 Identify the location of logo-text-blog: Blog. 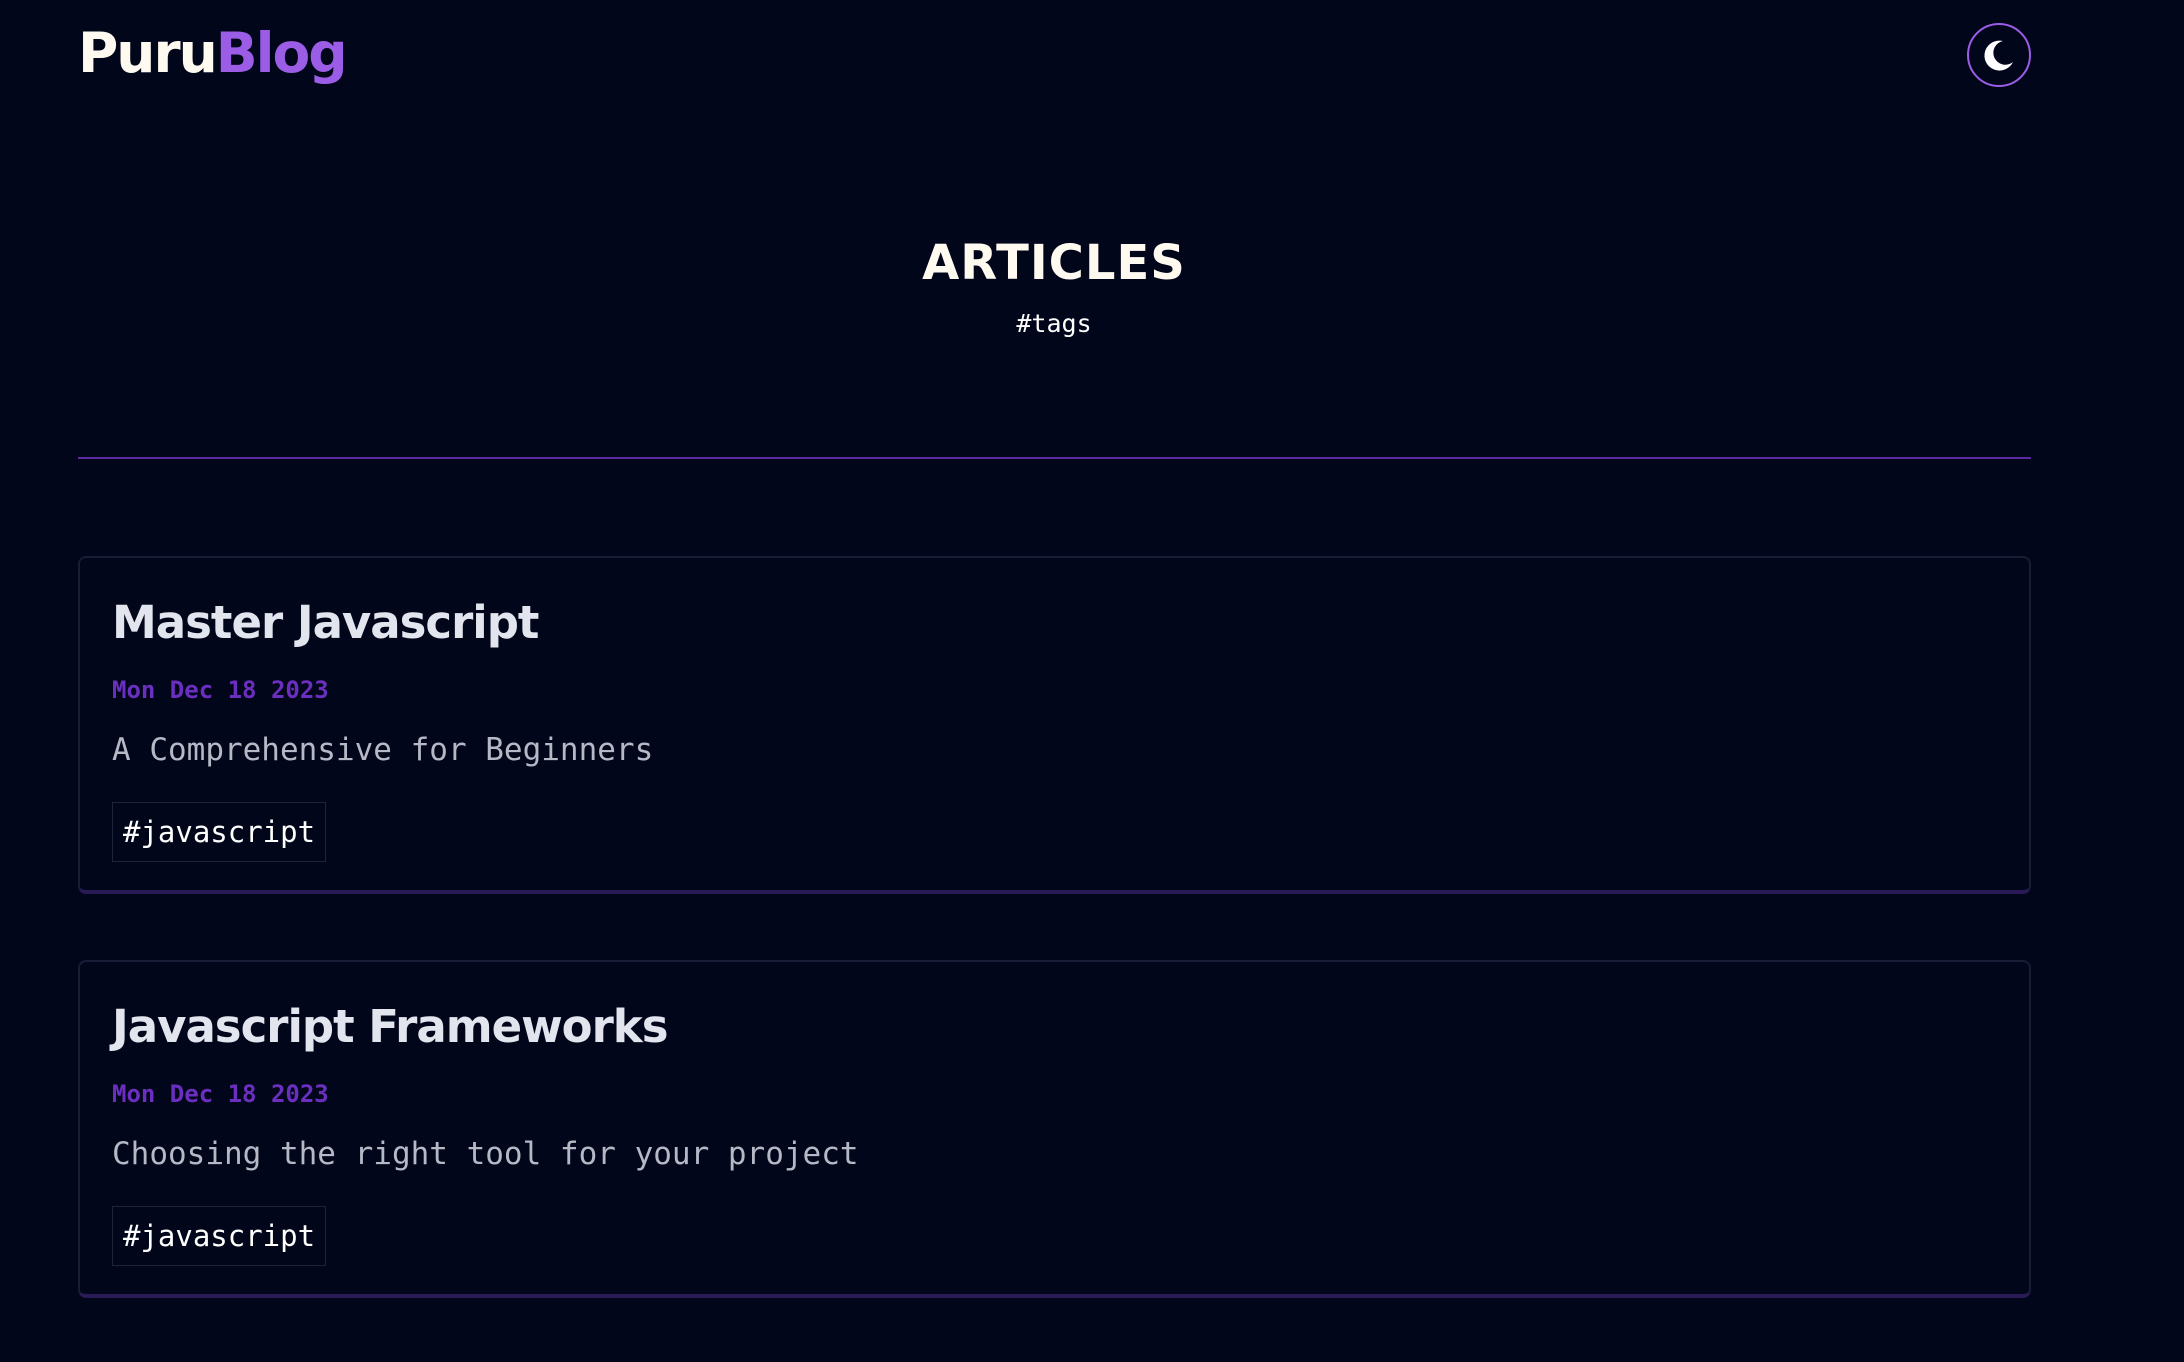
(281, 53).